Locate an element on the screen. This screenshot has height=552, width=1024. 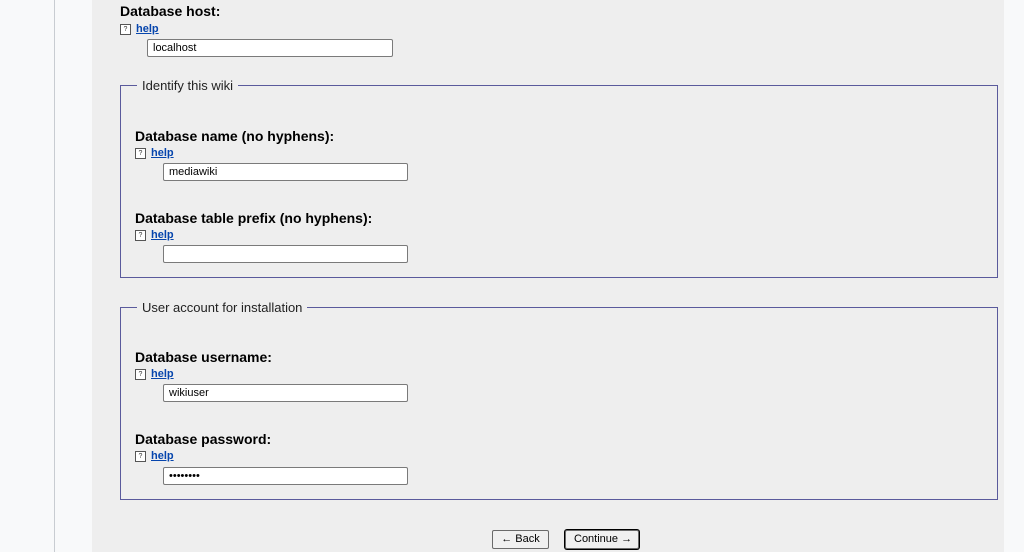
db-password-help-link: help is located at coordinates (162, 456).